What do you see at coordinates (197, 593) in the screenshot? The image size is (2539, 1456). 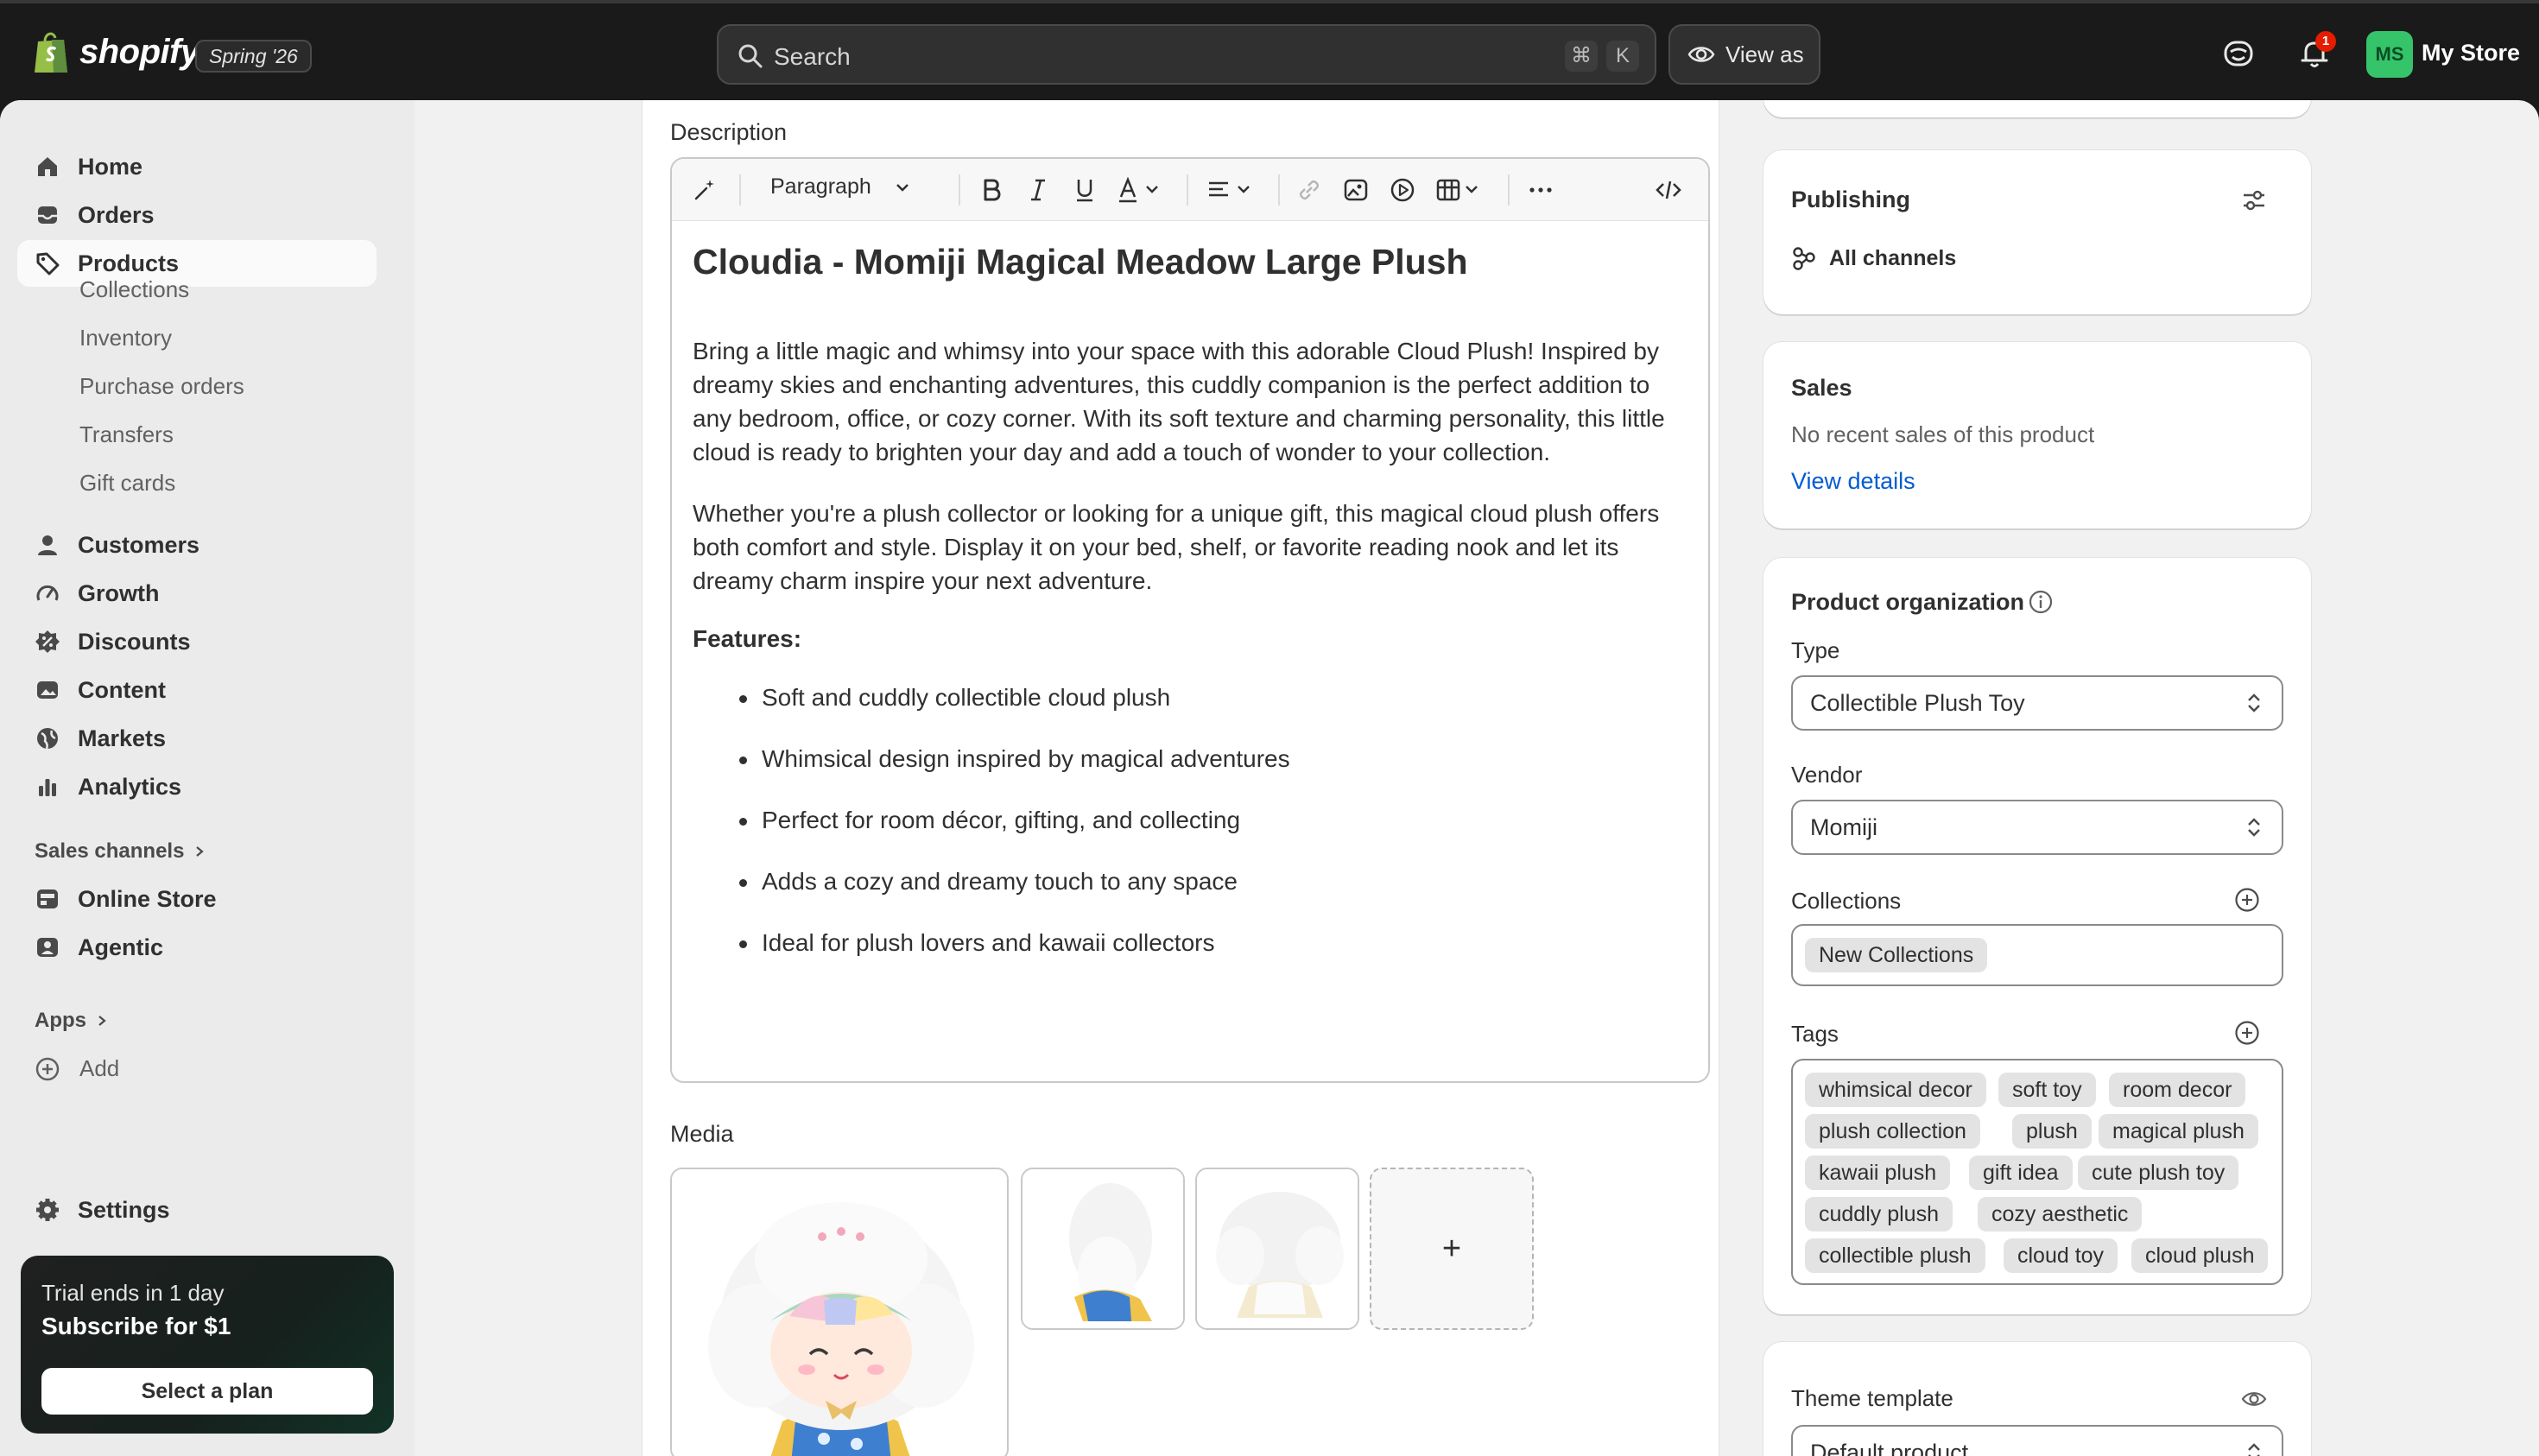 I see `sidebar-item-growth: Growth` at bounding box center [197, 593].